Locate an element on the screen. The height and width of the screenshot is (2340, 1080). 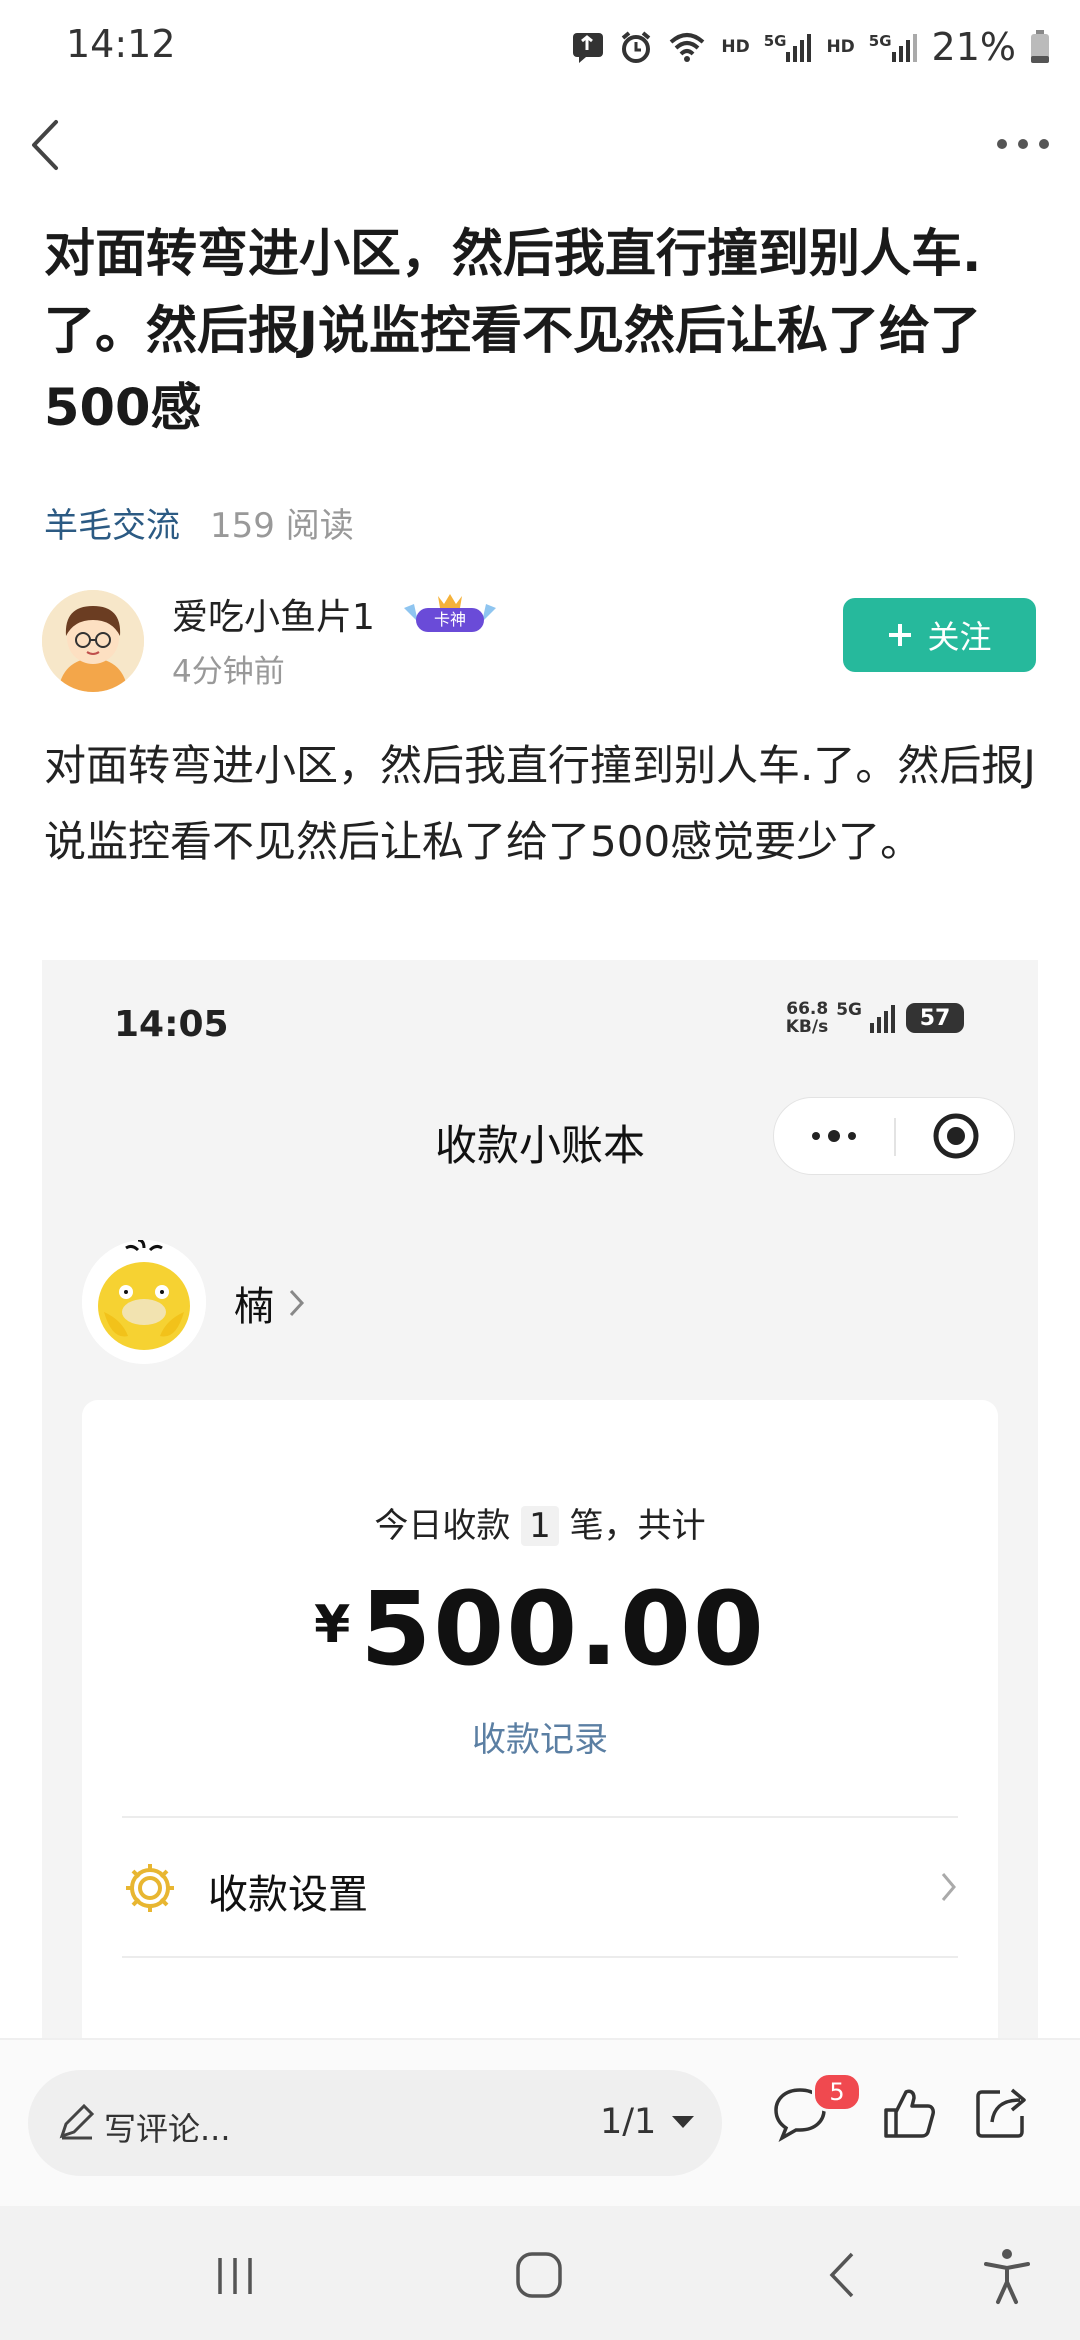
crown-badge-icon: 卡神 is located at coordinates (450, 613).